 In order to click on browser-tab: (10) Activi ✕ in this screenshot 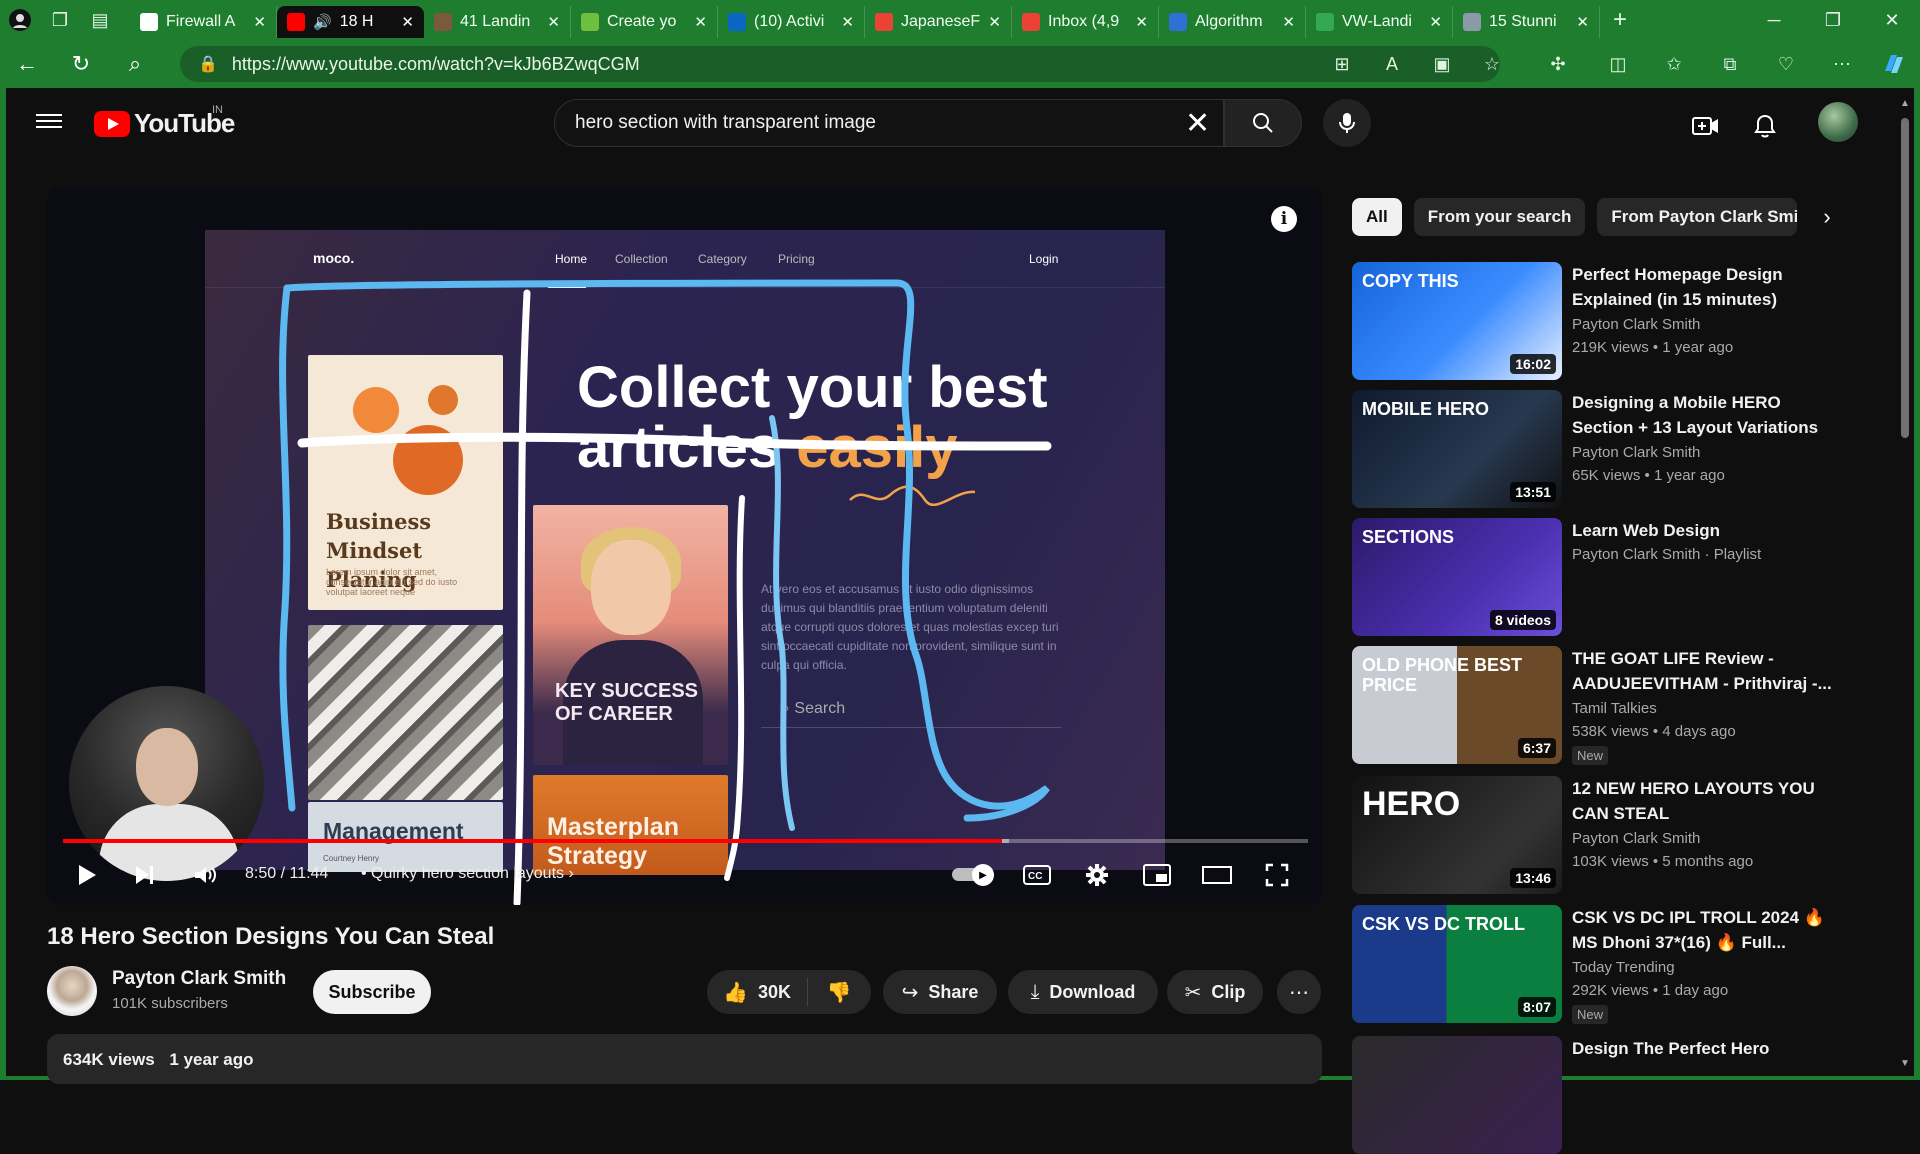, I will do `click(791, 22)`.